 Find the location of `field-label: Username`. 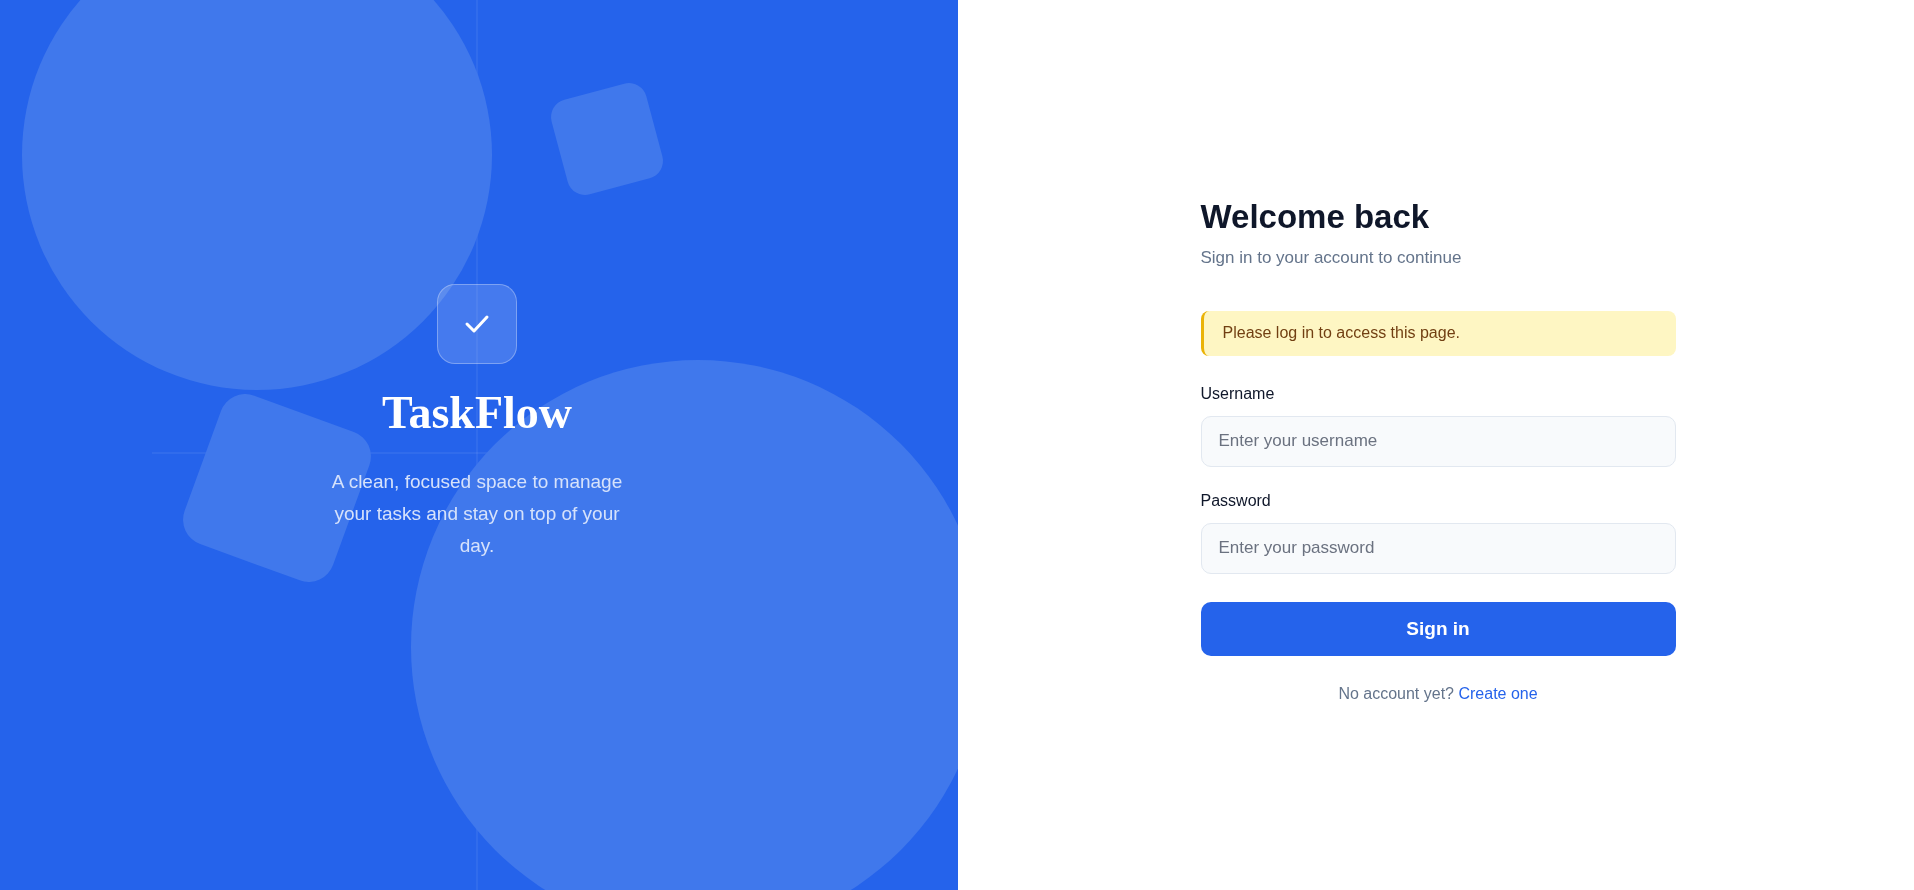

field-label: Username is located at coordinates (1238, 393).